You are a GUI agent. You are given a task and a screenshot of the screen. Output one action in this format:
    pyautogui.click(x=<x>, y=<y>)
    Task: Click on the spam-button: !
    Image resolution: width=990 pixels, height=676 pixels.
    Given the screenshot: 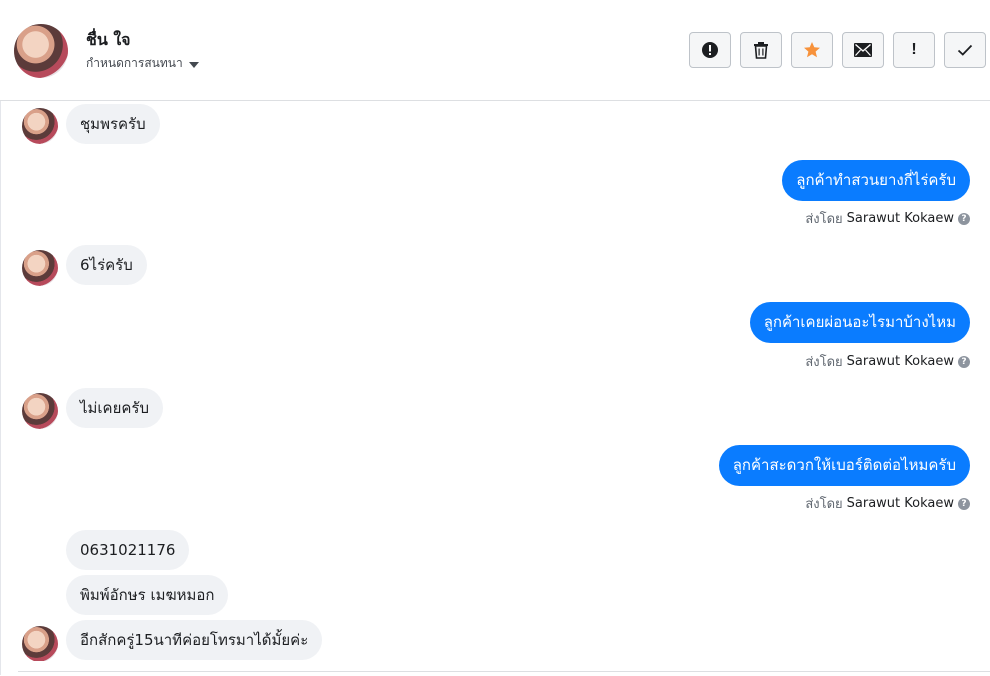 What is the action you would take?
    pyautogui.click(x=914, y=50)
    